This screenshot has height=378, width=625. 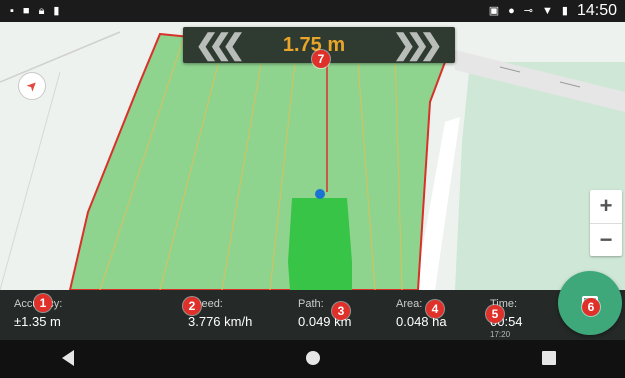 I want to click on zoom-controls: + −, so click(x=606, y=223).